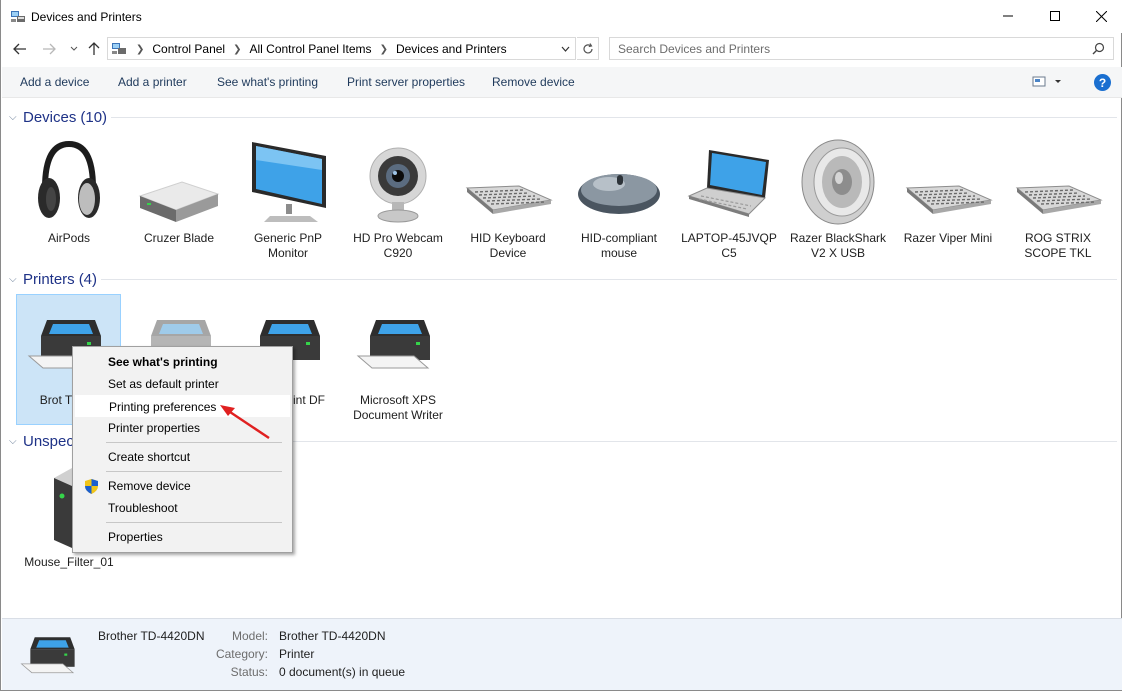 This screenshot has width=1122, height=691. I want to click on device-label: HID-compliant mouse, so click(619, 245).